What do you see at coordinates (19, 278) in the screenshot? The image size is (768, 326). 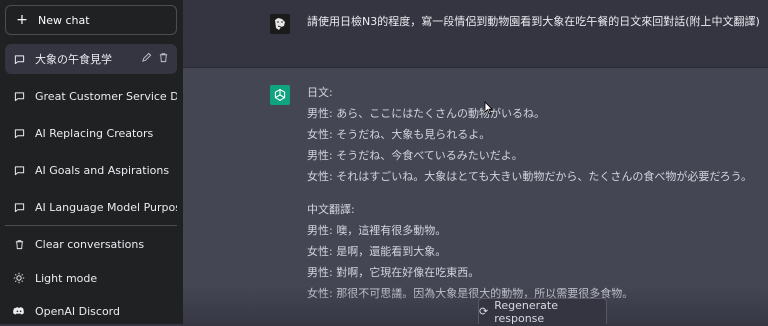 I see `sun-icon` at bounding box center [19, 278].